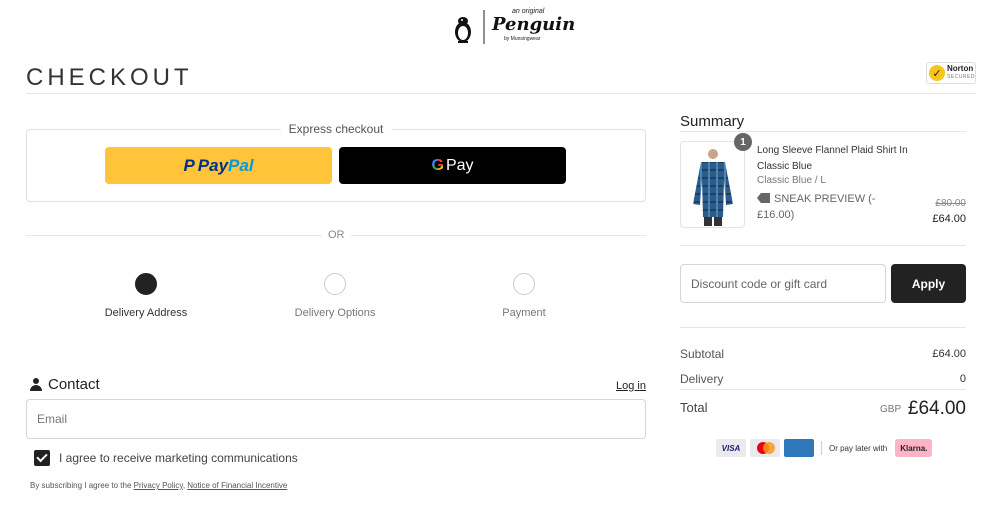 The height and width of the screenshot is (529, 1000). What do you see at coordinates (783, 283) in the screenshot?
I see `discount-code-input` at bounding box center [783, 283].